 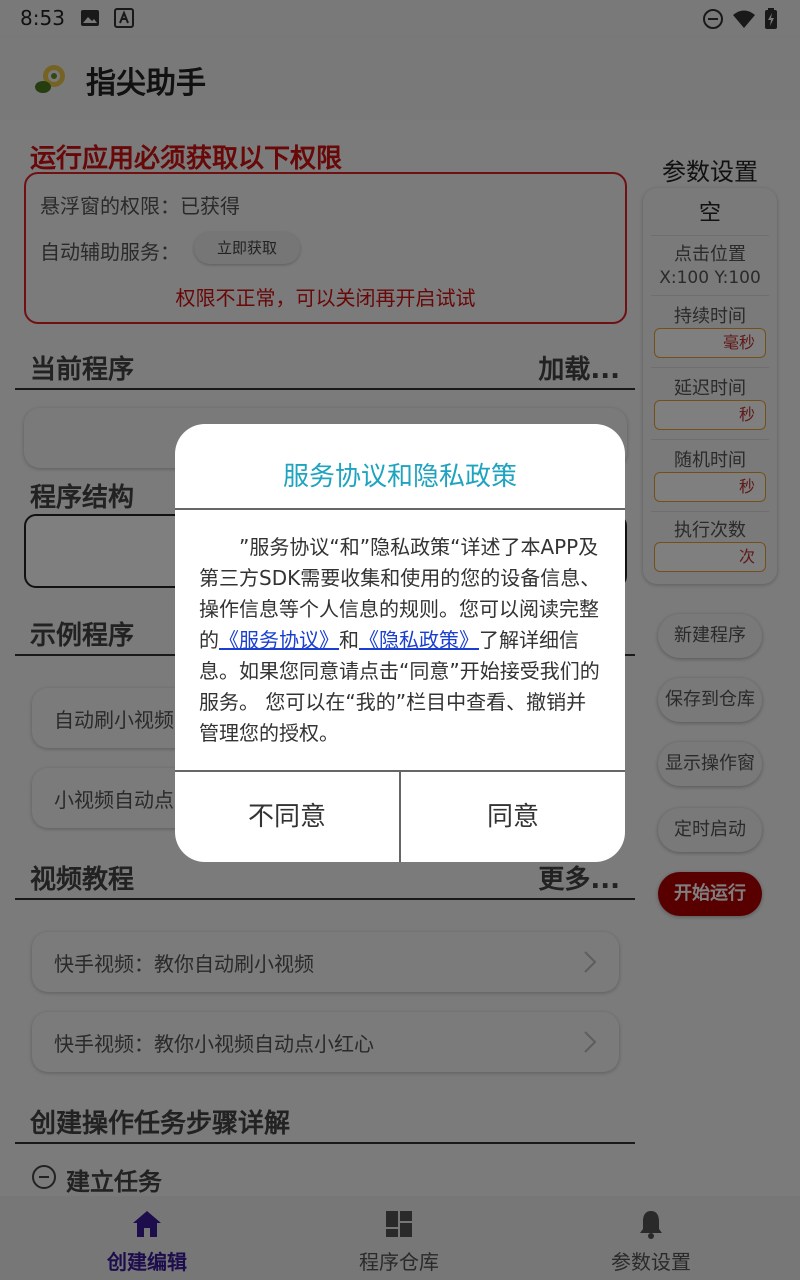 I want to click on dialog-divider, so click(x=400, y=509).